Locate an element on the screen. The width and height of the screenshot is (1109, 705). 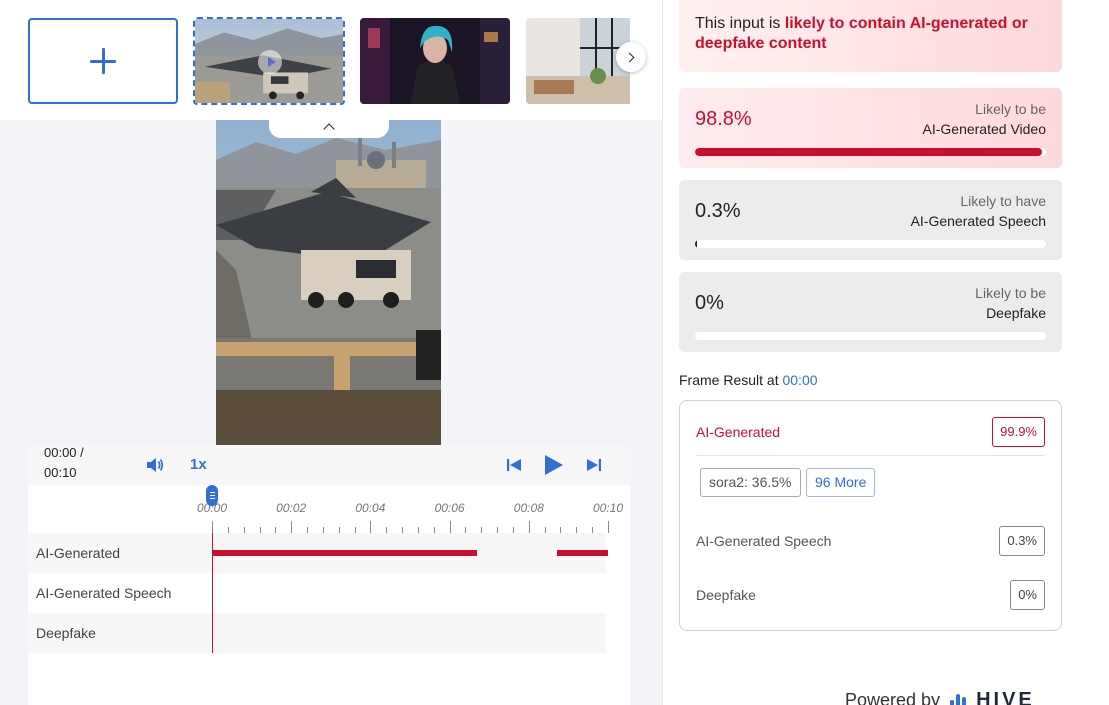
skip-back-icon is located at coordinates (514, 465).